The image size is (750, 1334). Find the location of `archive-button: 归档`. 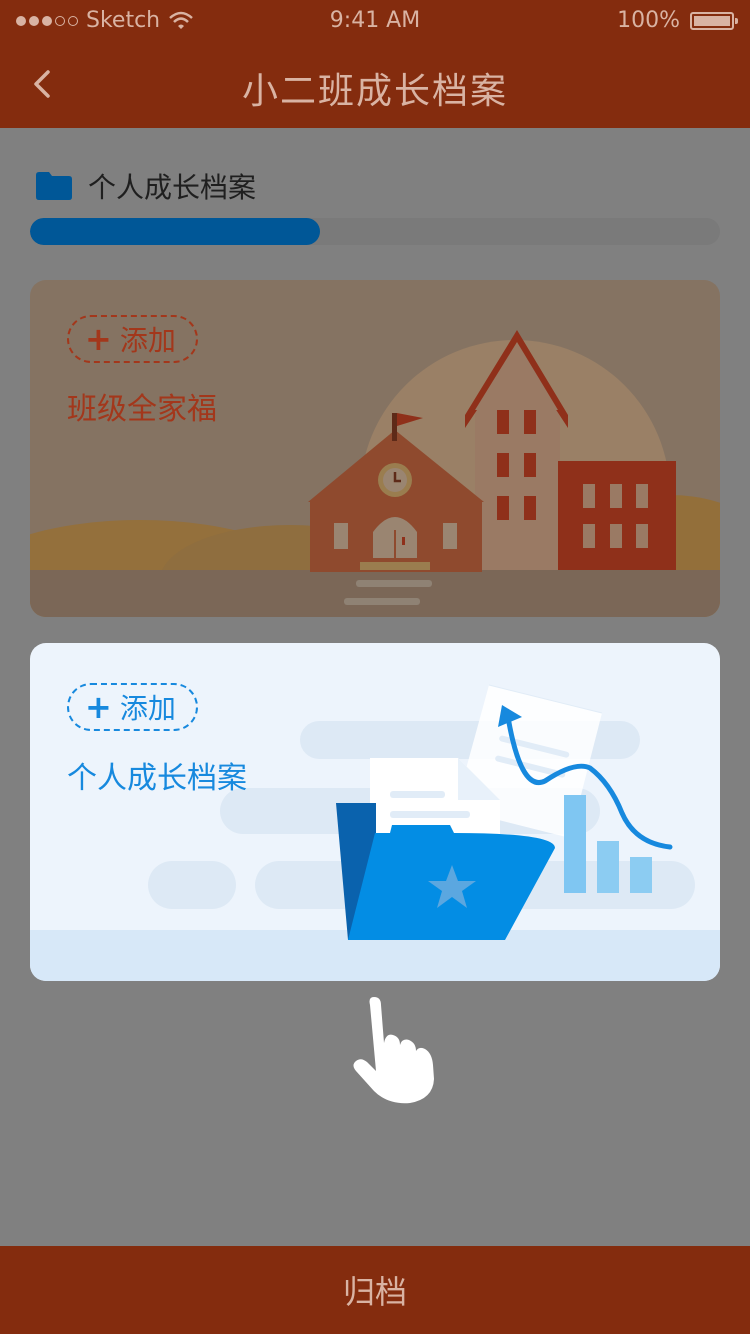

archive-button: 归档 is located at coordinates (375, 1290).